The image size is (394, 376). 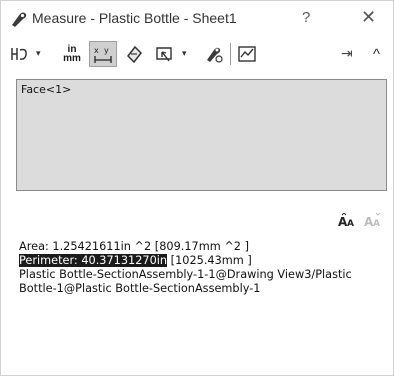 I want to click on sensor-graph-icon, so click(x=247, y=54).